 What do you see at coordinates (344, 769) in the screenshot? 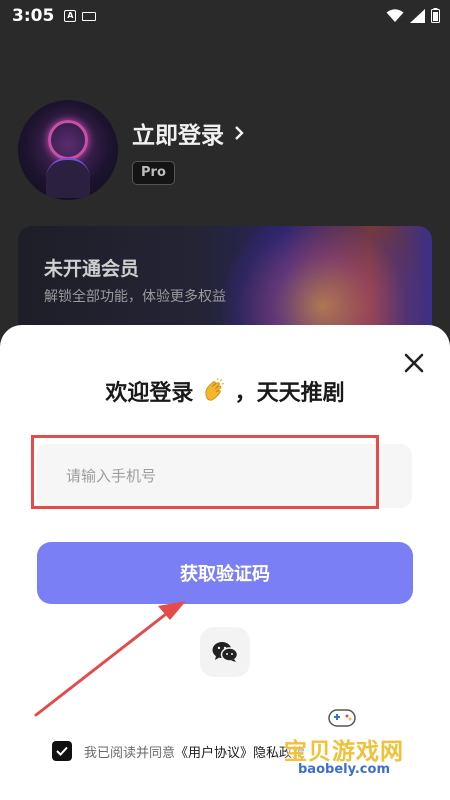
I see `watermark-domain: baobely.com` at bounding box center [344, 769].